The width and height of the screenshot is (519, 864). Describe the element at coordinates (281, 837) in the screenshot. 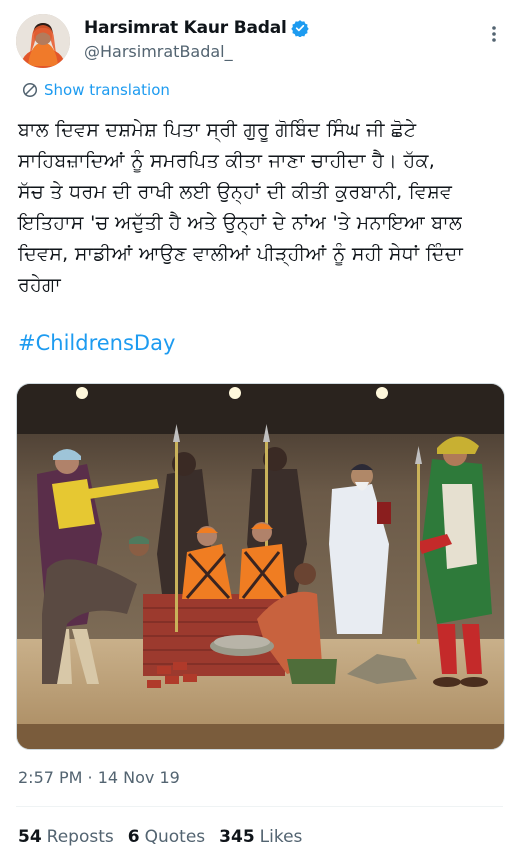

I see `likes-label: Likes` at that location.